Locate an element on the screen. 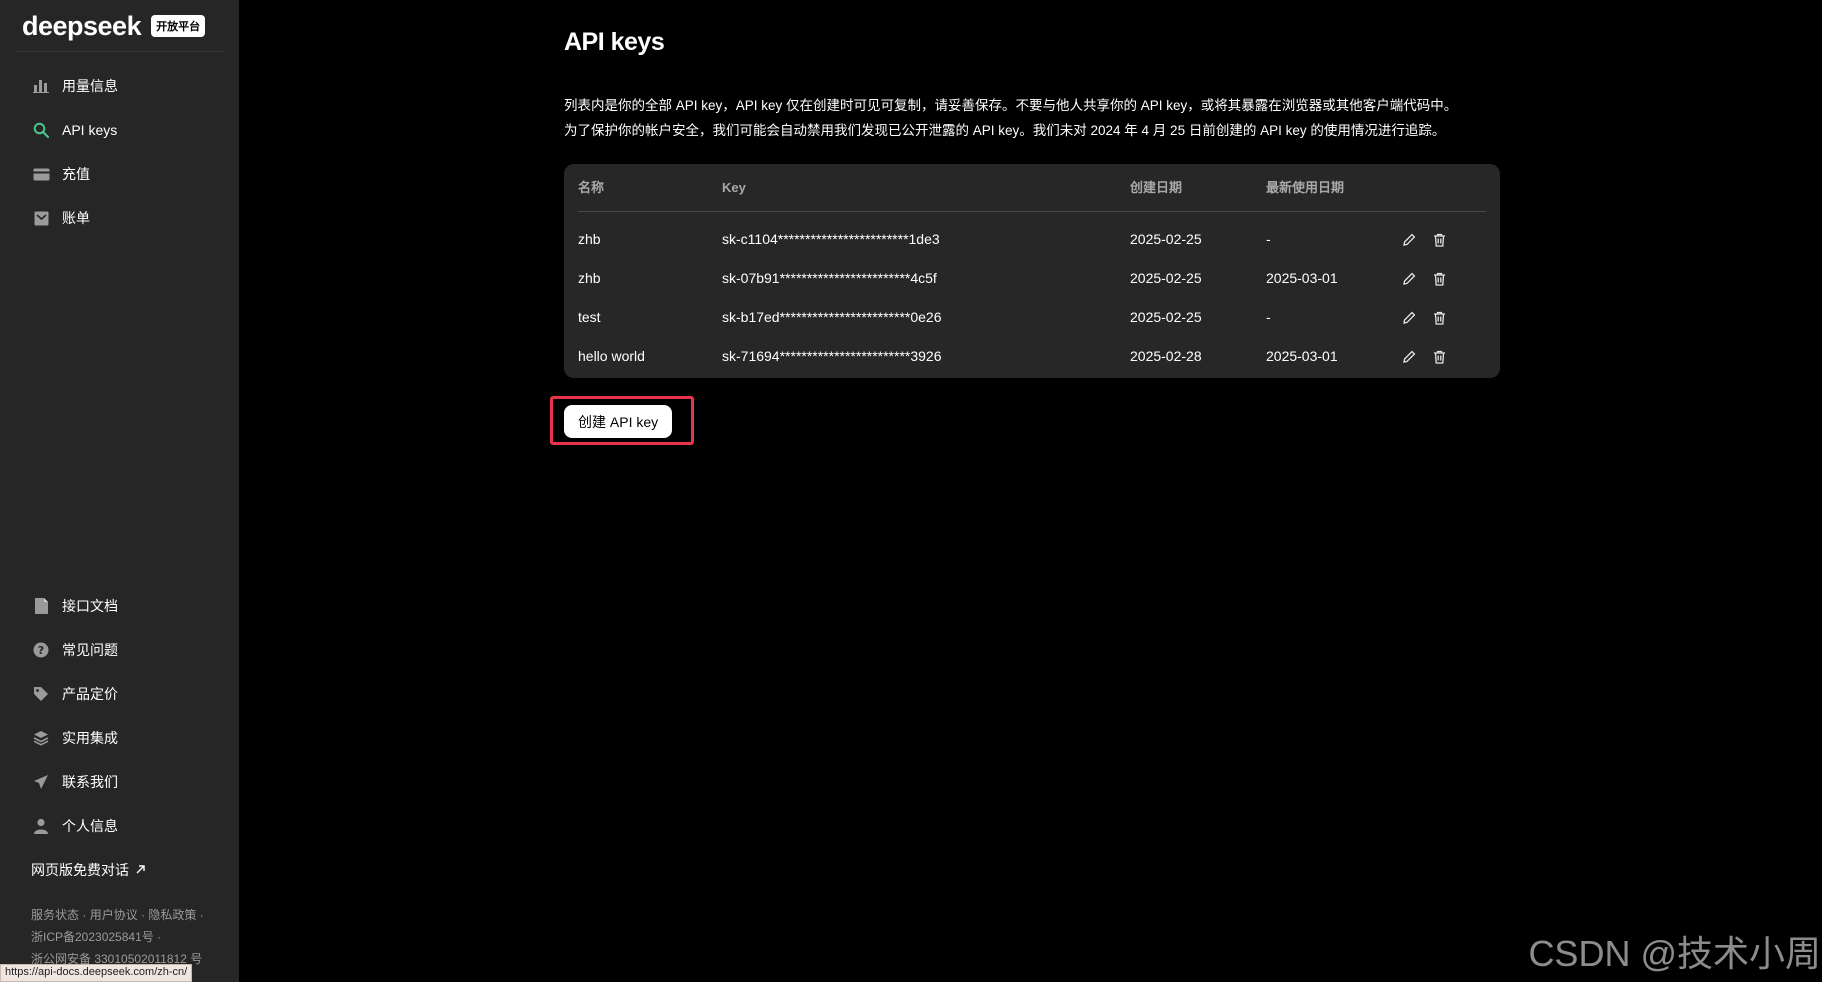  sidebar-nav-bottom: 接口文档 ? 常见问题 产品定价 实用集成 联系我们 个人信息 is located at coordinates (119, 716).